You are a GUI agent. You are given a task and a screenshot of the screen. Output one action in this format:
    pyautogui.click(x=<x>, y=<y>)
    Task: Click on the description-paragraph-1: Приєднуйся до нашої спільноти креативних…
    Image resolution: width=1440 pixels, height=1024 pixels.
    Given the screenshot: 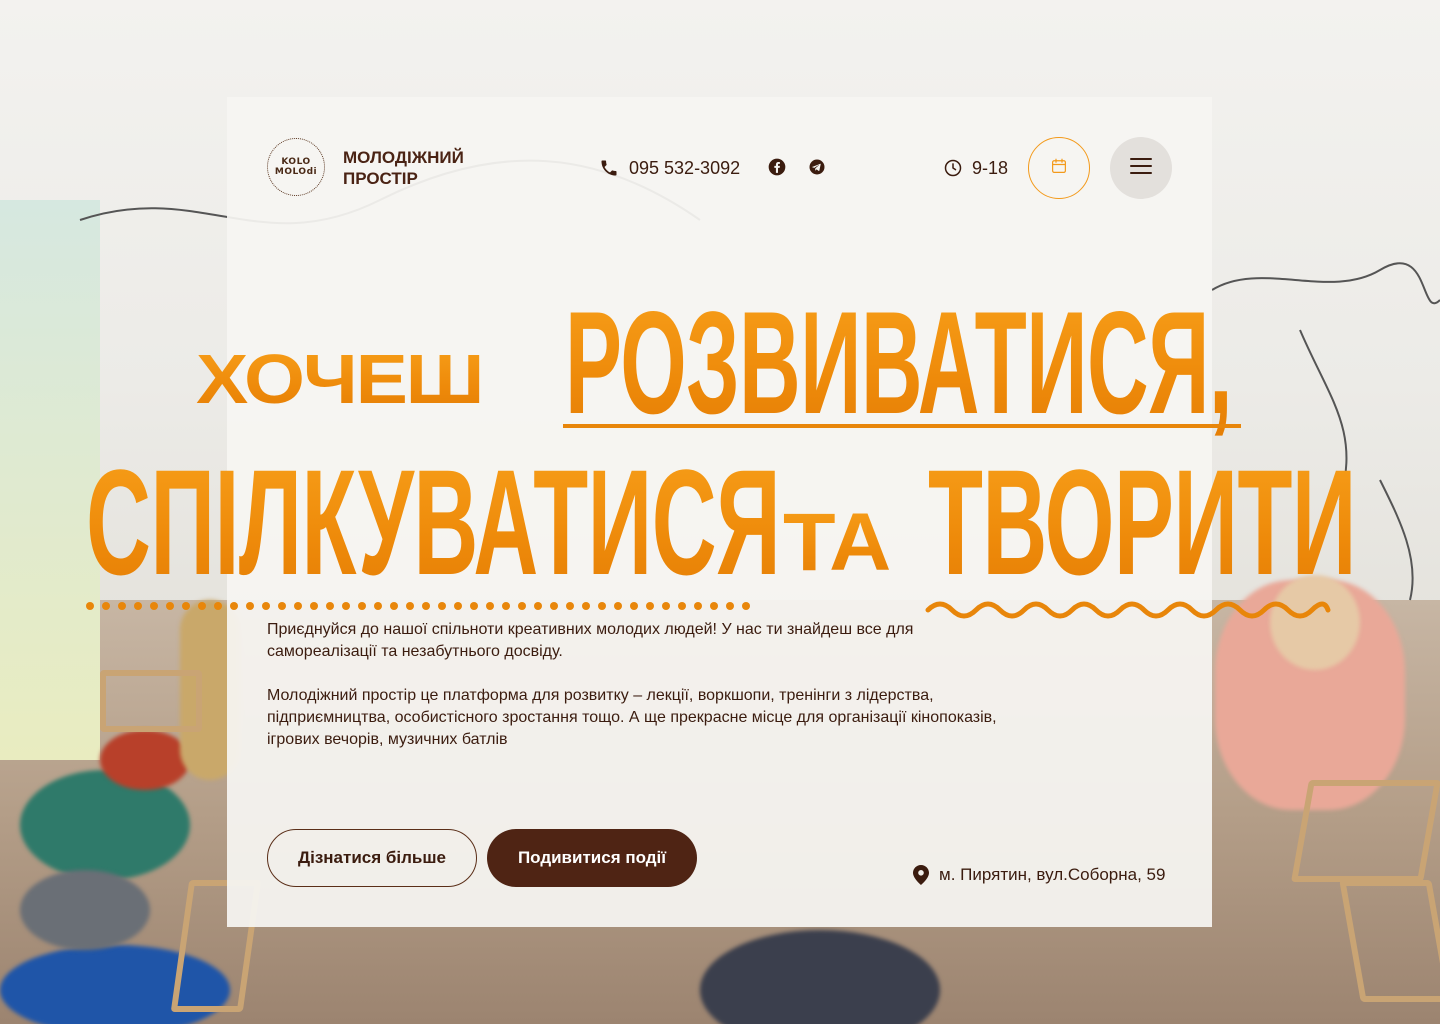 What is the action you would take?
    pyautogui.click(x=590, y=640)
    